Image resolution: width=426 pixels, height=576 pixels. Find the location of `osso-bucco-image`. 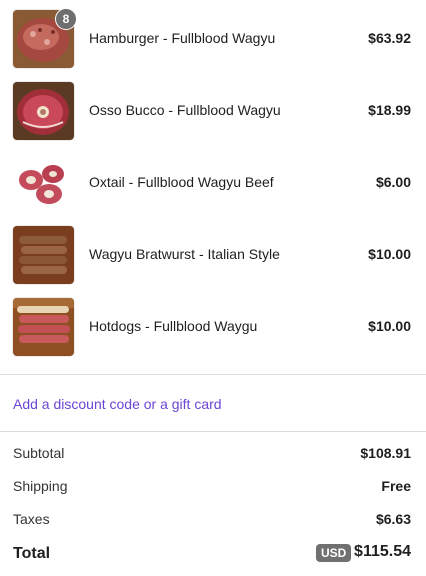

osso-bucco-image is located at coordinates (43, 111).